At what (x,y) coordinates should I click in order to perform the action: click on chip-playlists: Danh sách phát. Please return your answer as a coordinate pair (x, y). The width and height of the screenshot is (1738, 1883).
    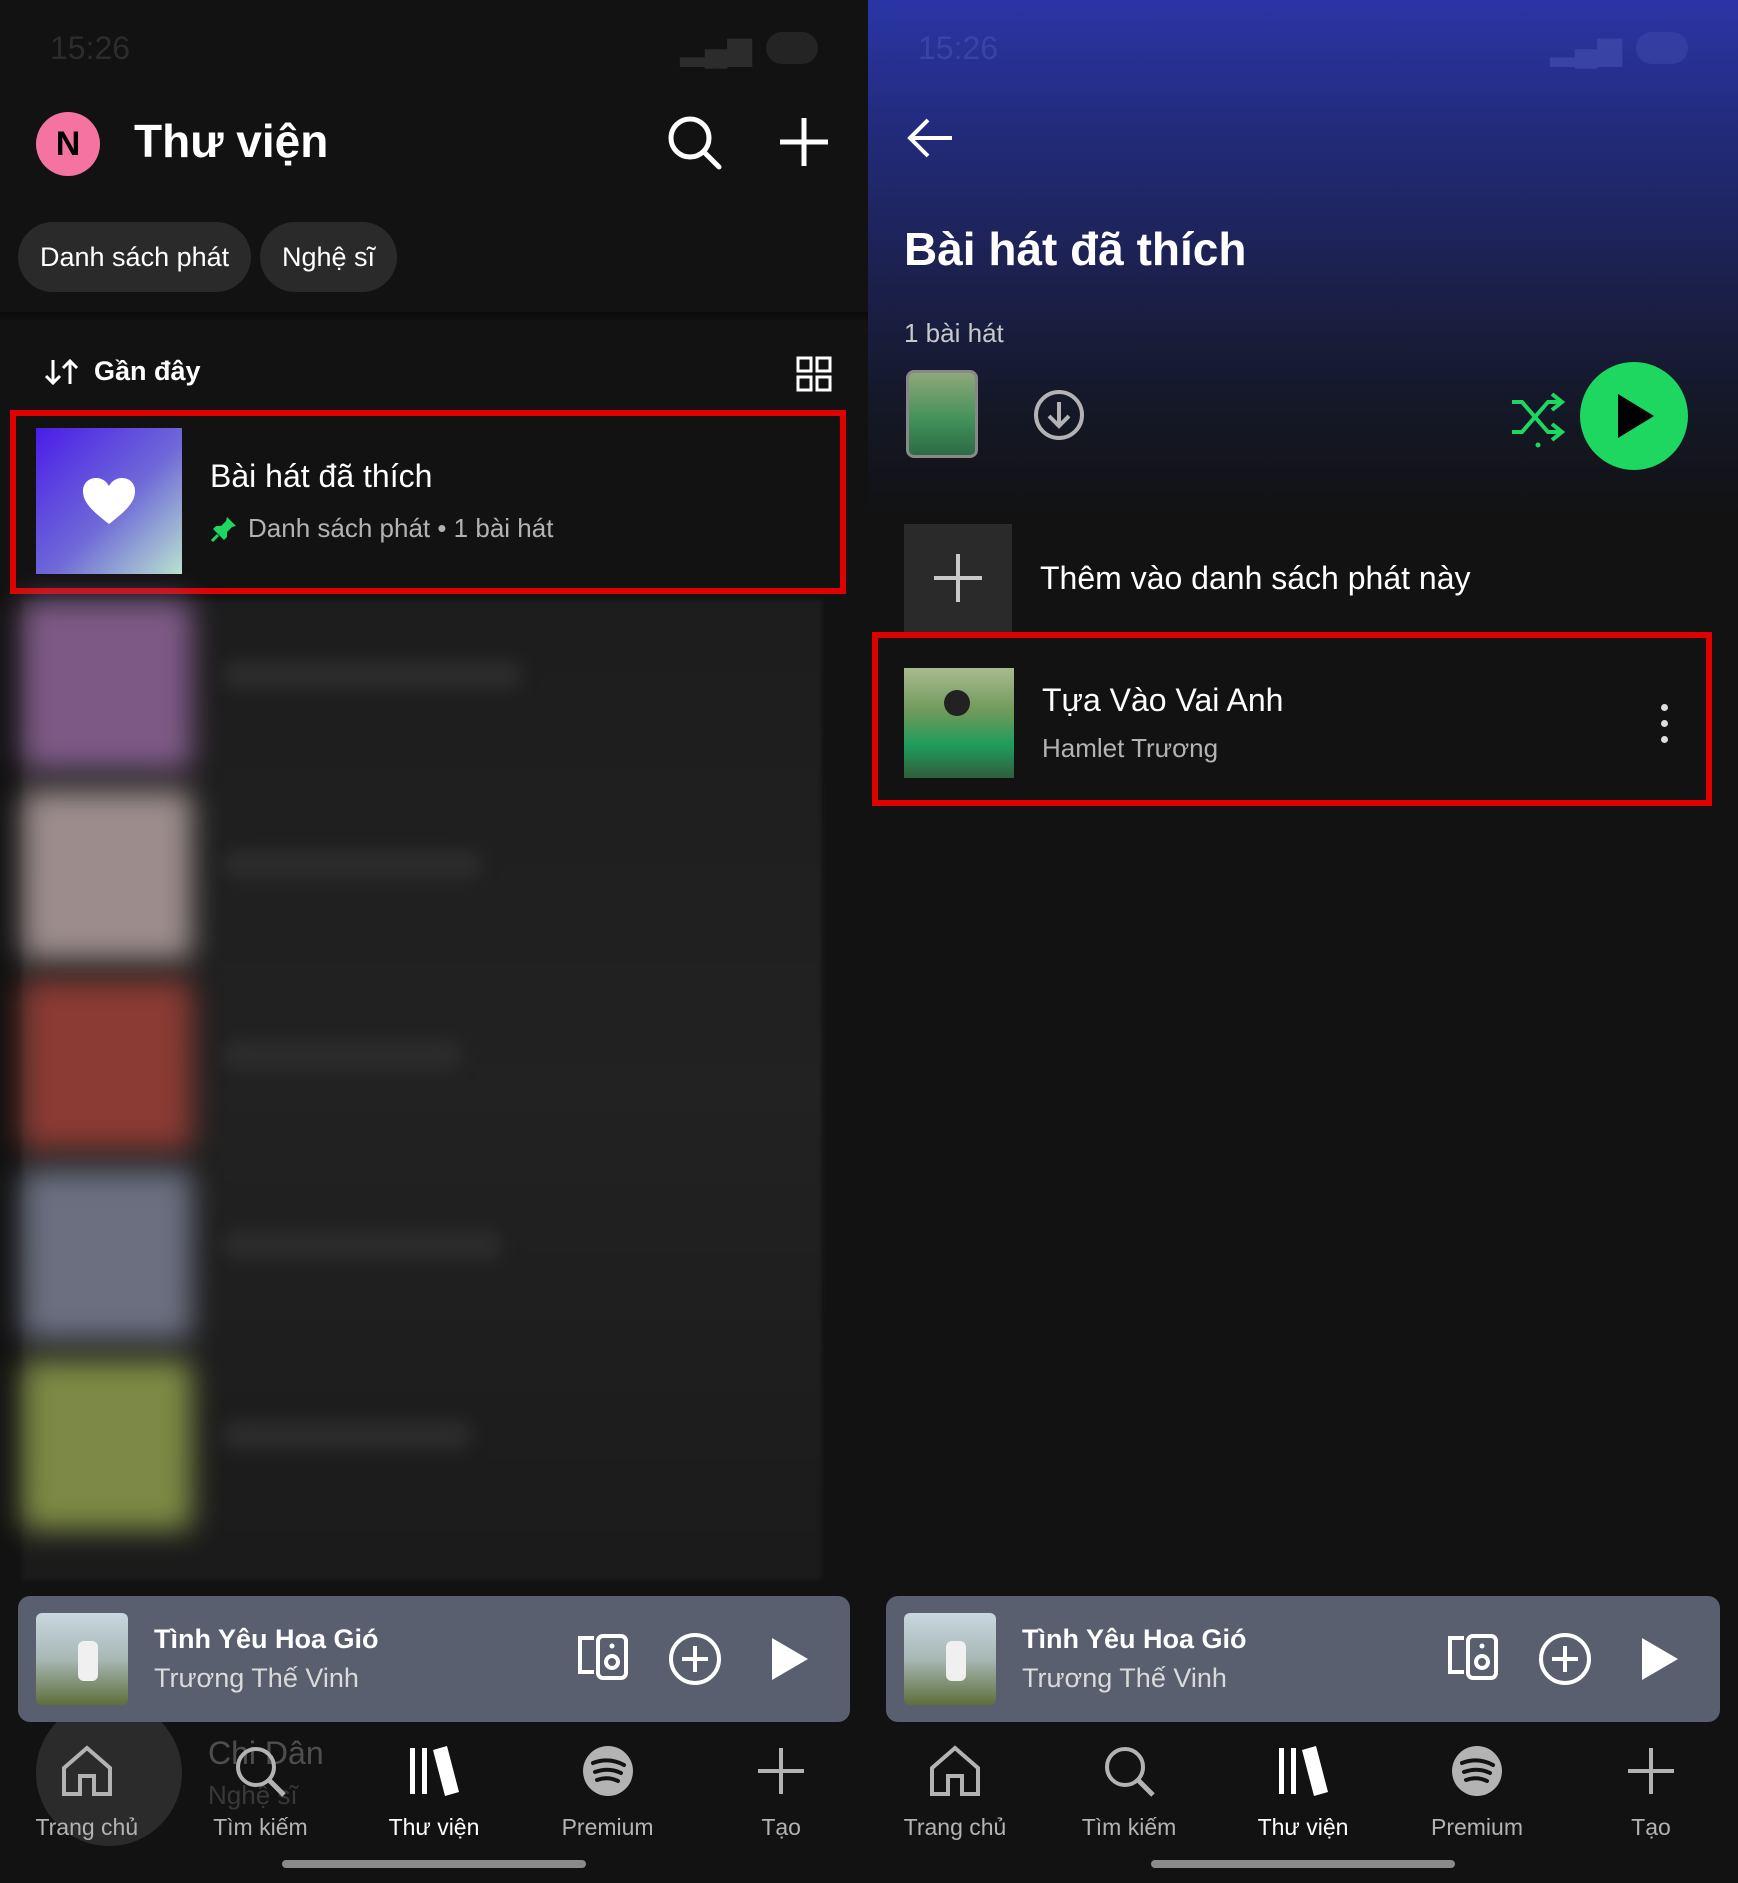
    Looking at the image, I should click on (135, 257).